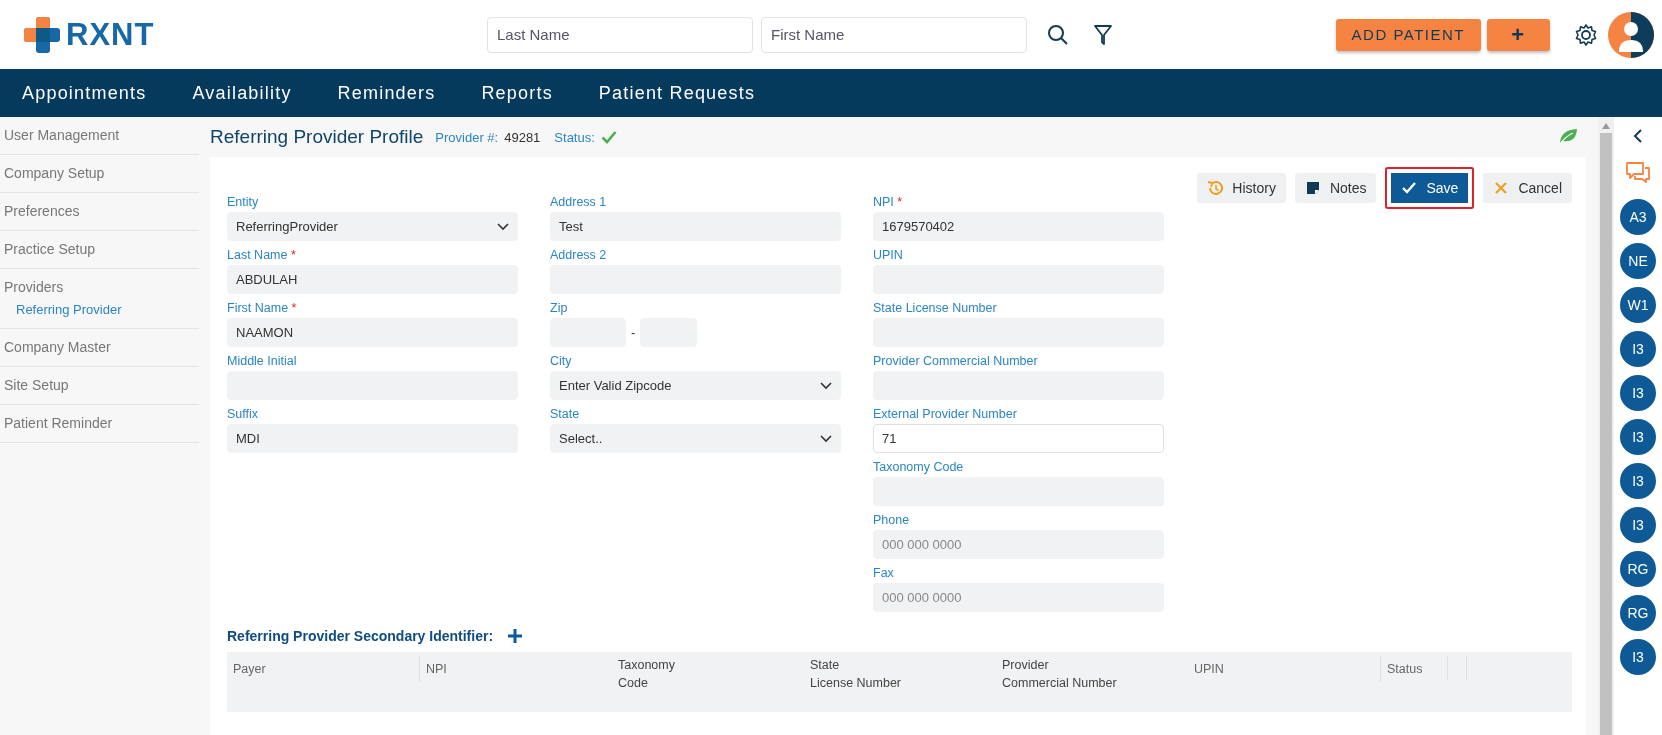 The height and width of the screenshot is (735, 1662). I want to click on column-header: NPI, so click(515, 669).